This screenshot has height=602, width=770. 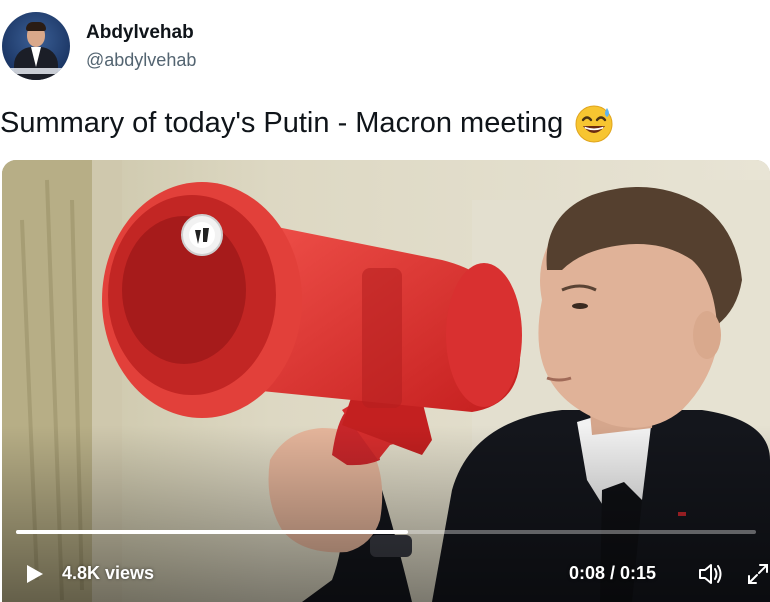 I want to click on author-names: Abdylvehab @abdylvehab, so click(x=141, y=46).